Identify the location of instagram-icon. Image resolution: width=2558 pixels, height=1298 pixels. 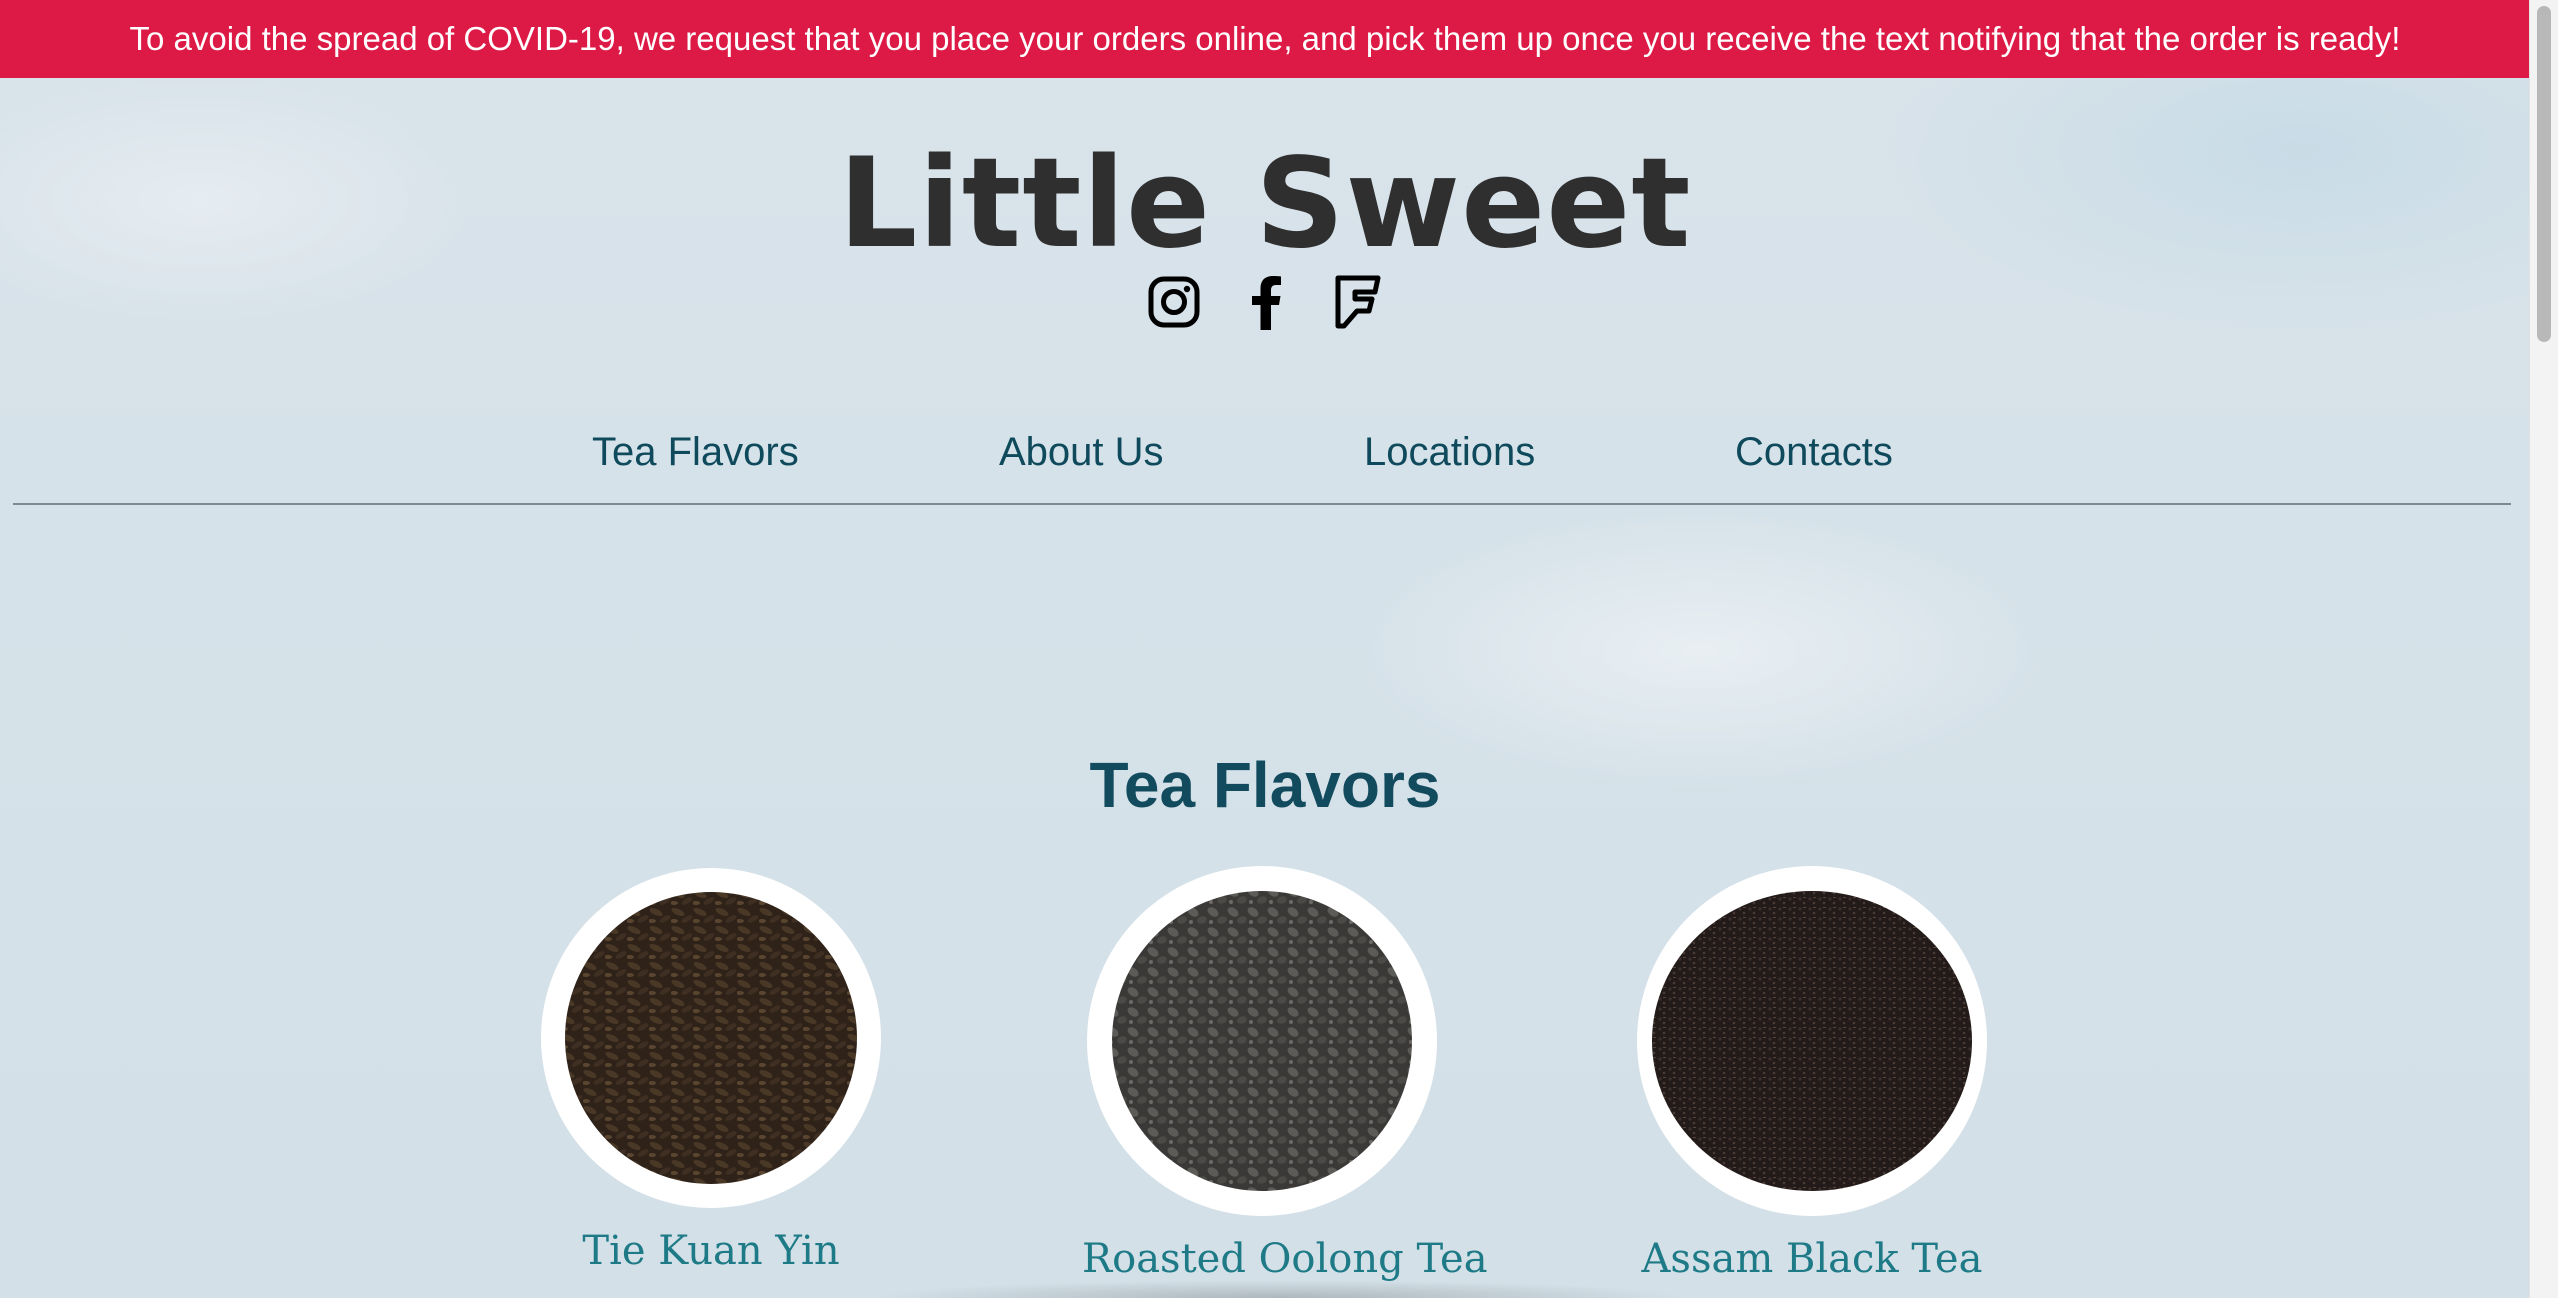
(1174, 302).